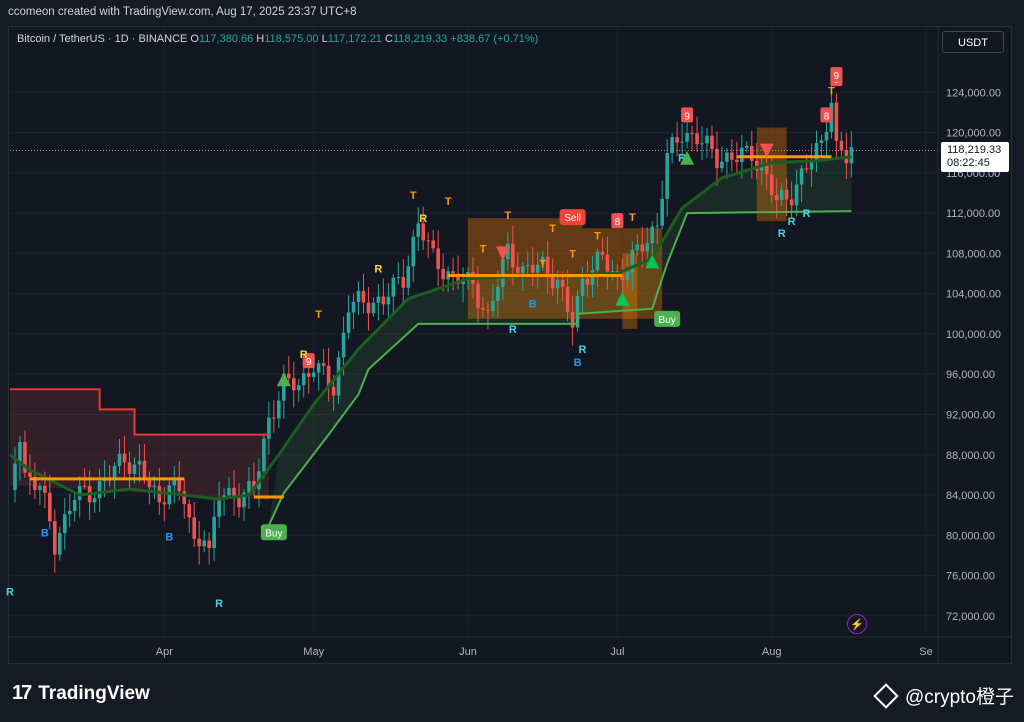  What do you see at coordinates (970, 456) in the screenshot?
I see `y-tick-label: 88,000.00` at bounding box center [970, 456].